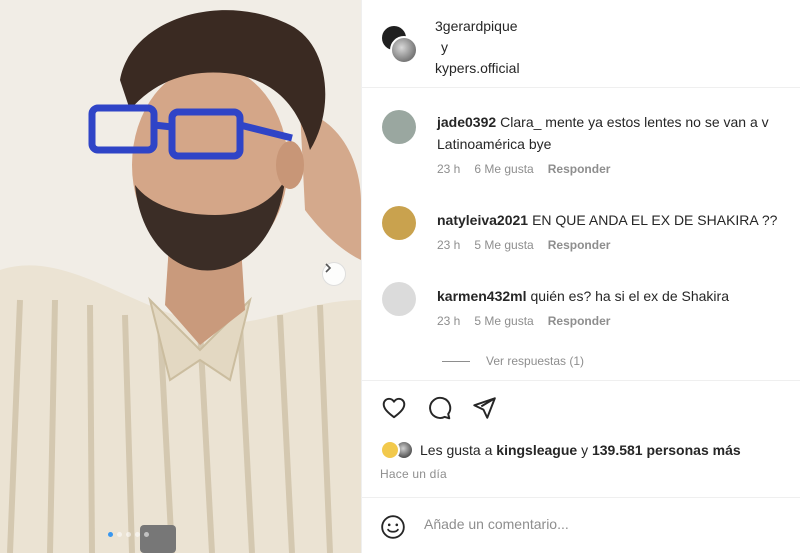  I want to click on likes-user-link: kingsleague, so click(536, 450).